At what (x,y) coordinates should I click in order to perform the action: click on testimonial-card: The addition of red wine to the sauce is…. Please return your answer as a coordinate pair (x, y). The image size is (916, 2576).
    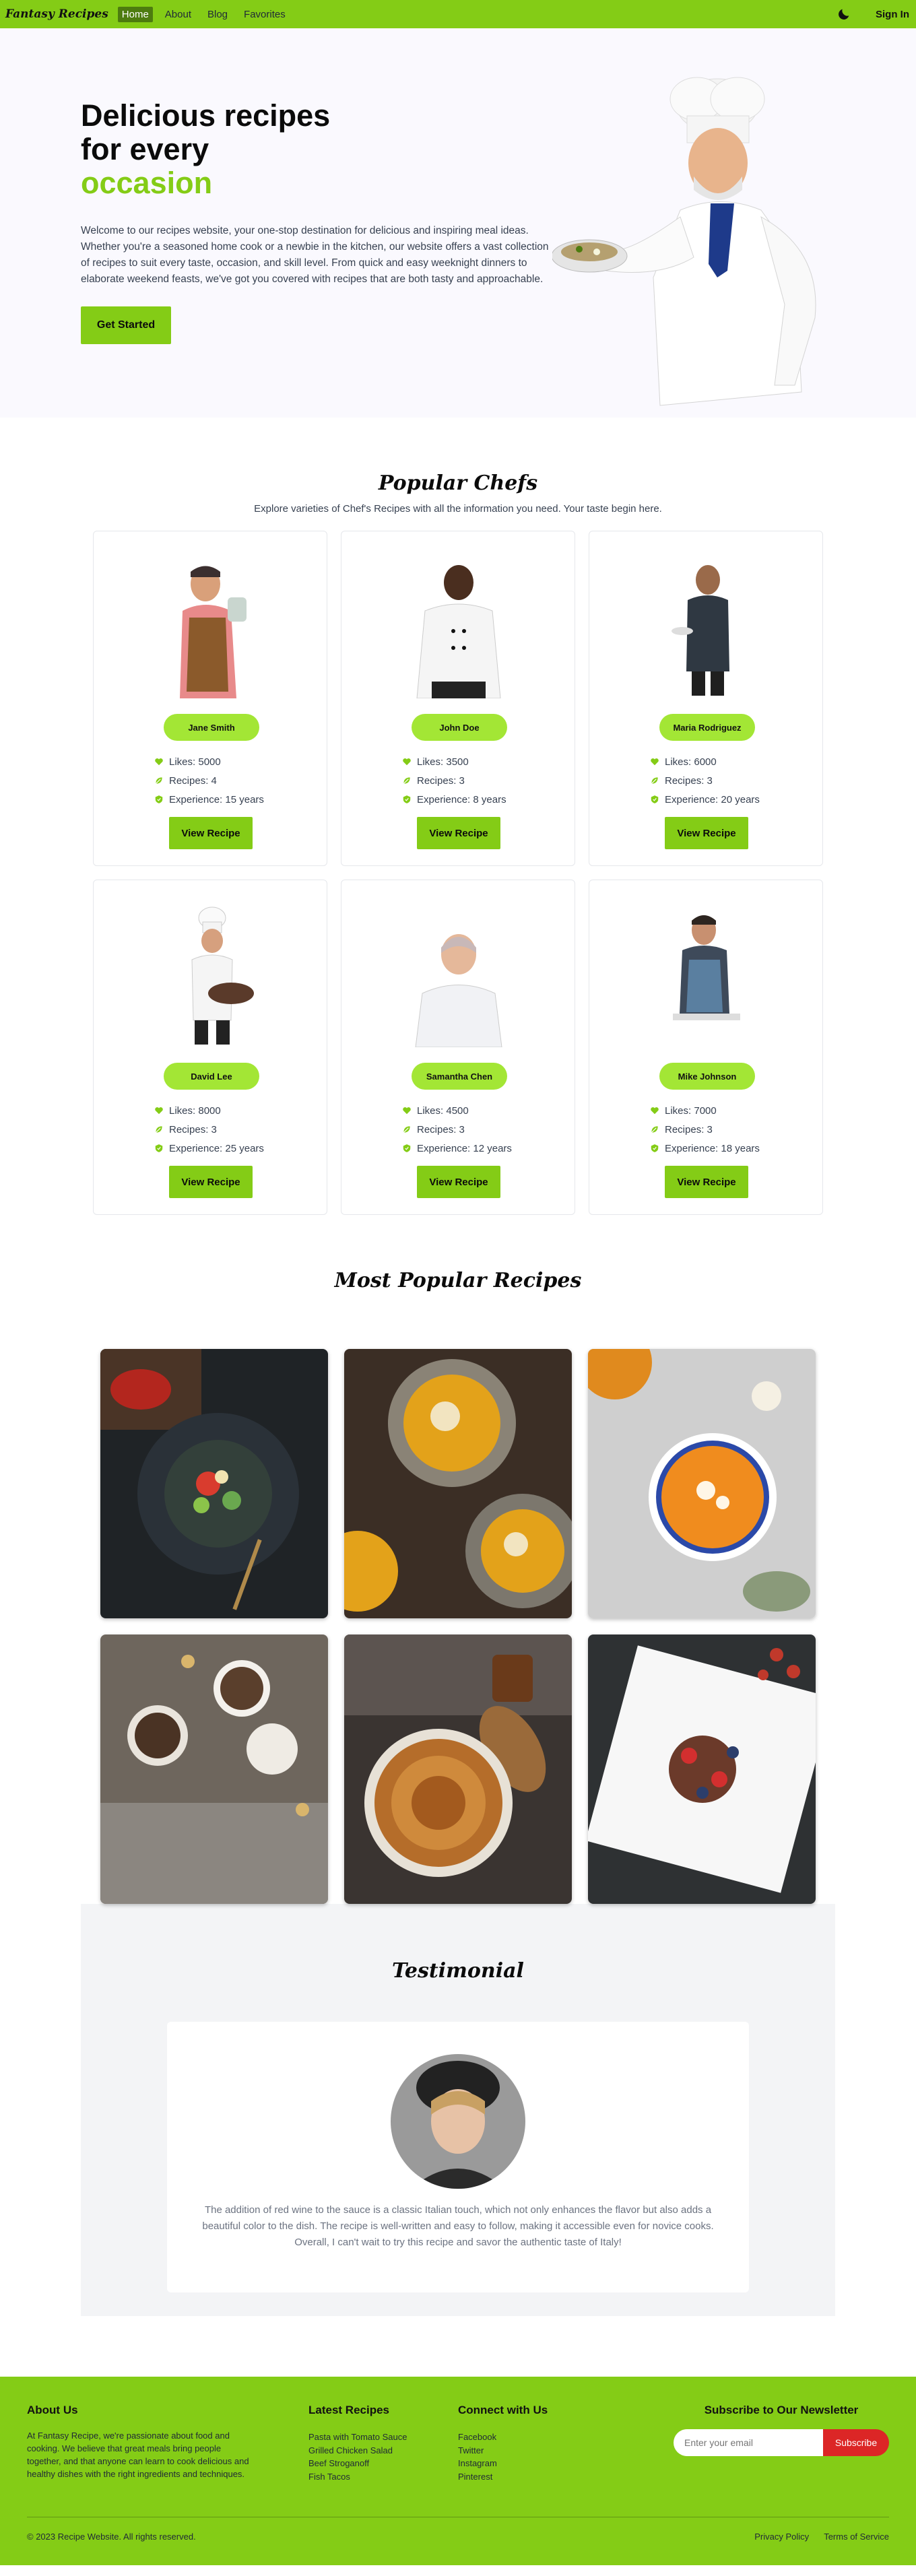
    Looking at the image, I should click on (458, 2157).